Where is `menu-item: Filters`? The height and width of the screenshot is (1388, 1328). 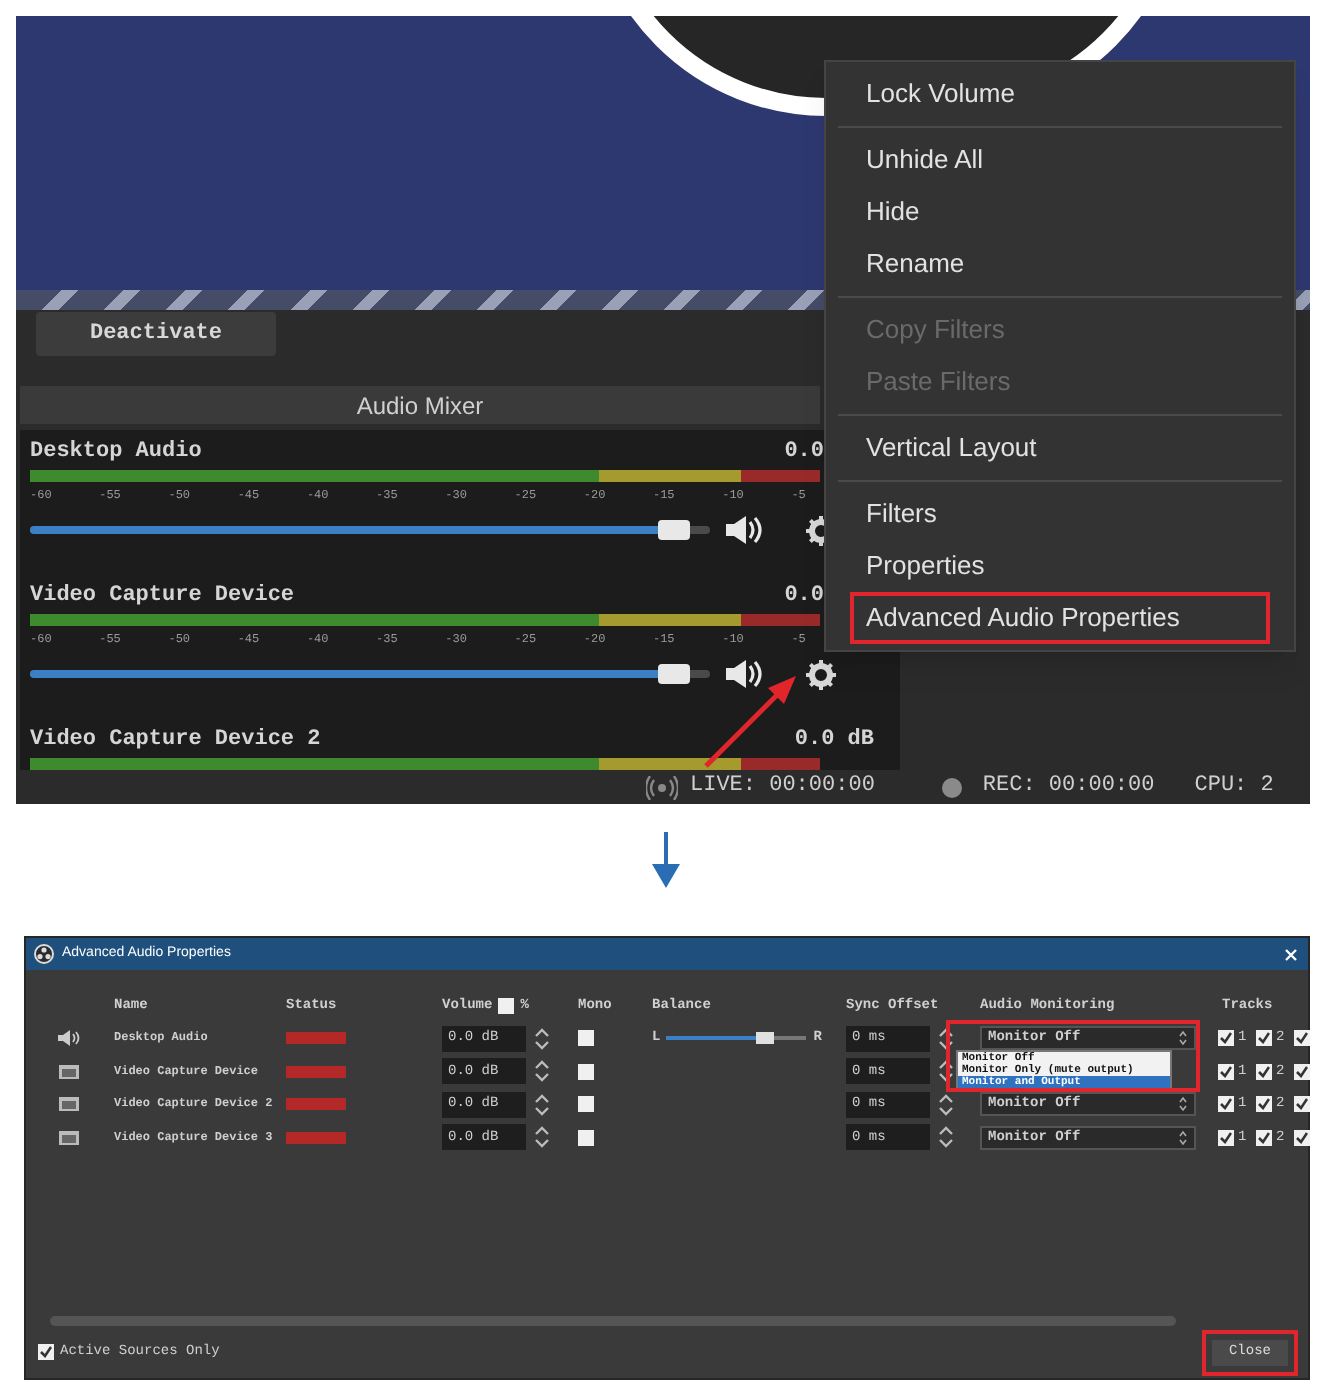
menu-item: Filters is located at coordinates (1060, 514).